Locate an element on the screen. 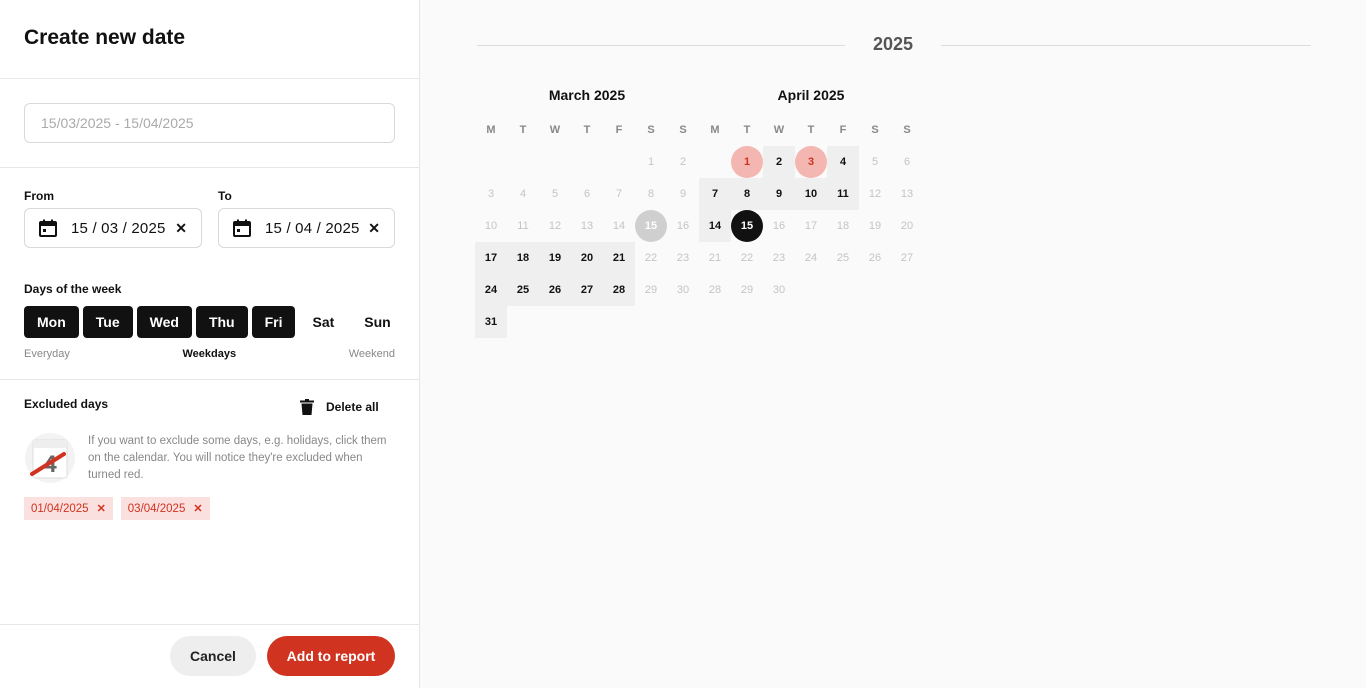 This screenshot has height=688, width=1366. divider is located at coordinates (209, 78).